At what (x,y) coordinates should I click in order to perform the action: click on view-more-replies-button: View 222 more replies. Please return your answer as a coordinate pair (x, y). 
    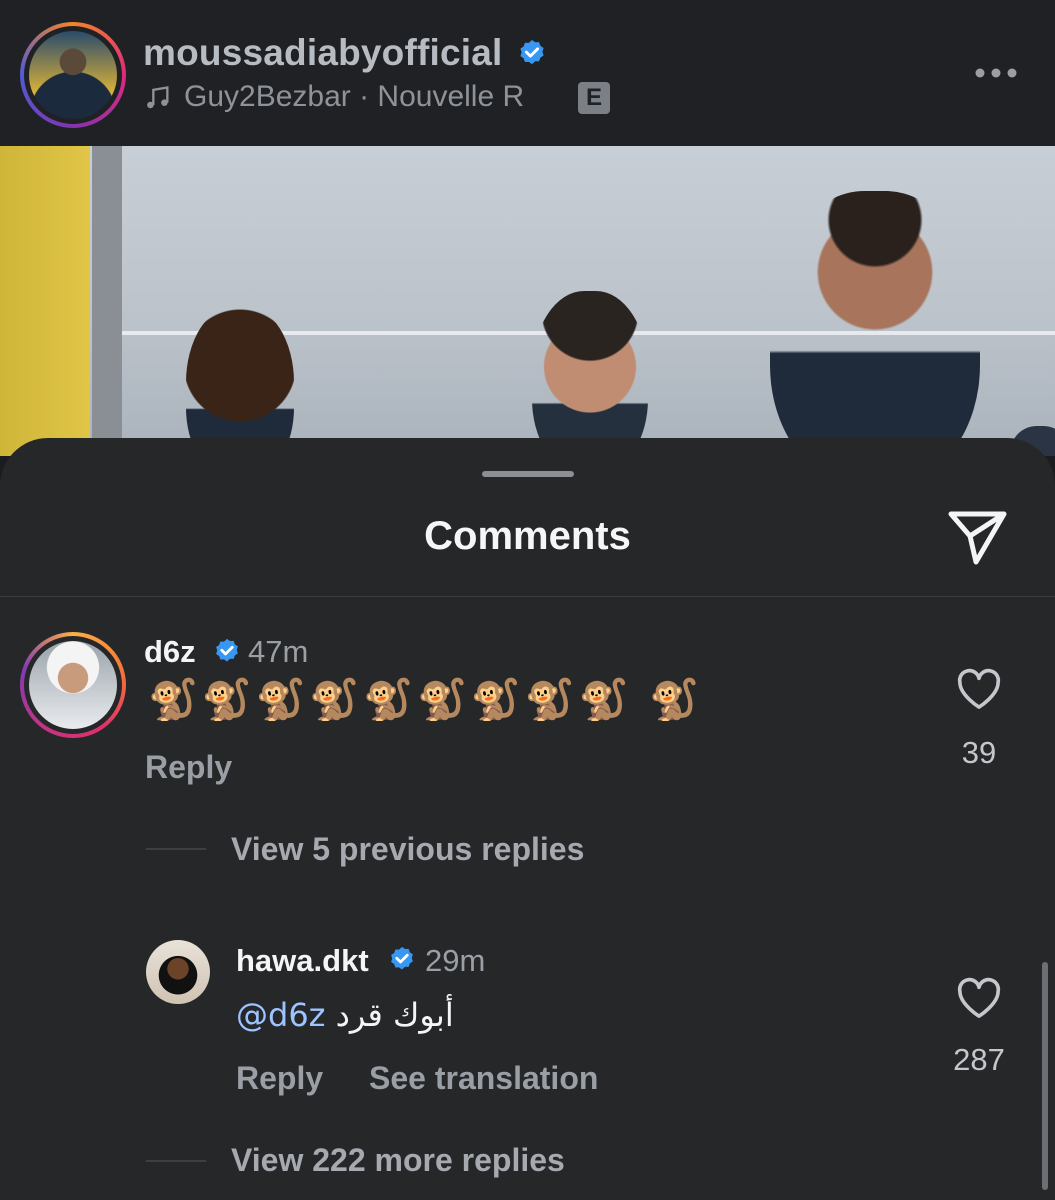
    Looking at the image, I should click on (398, 1160).